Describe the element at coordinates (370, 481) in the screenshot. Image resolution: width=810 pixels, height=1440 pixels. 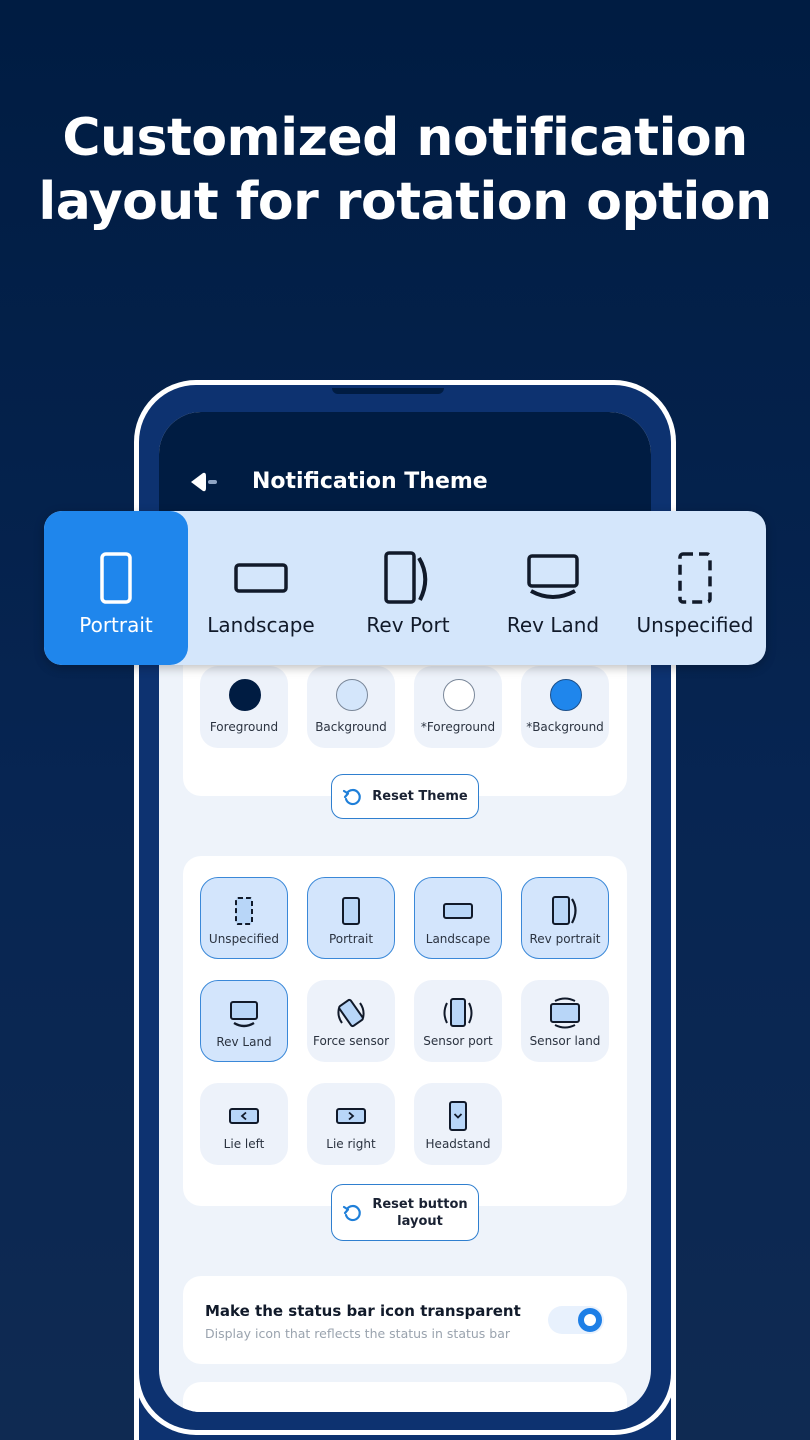
I see `page-title: Notification Theme` at that location.